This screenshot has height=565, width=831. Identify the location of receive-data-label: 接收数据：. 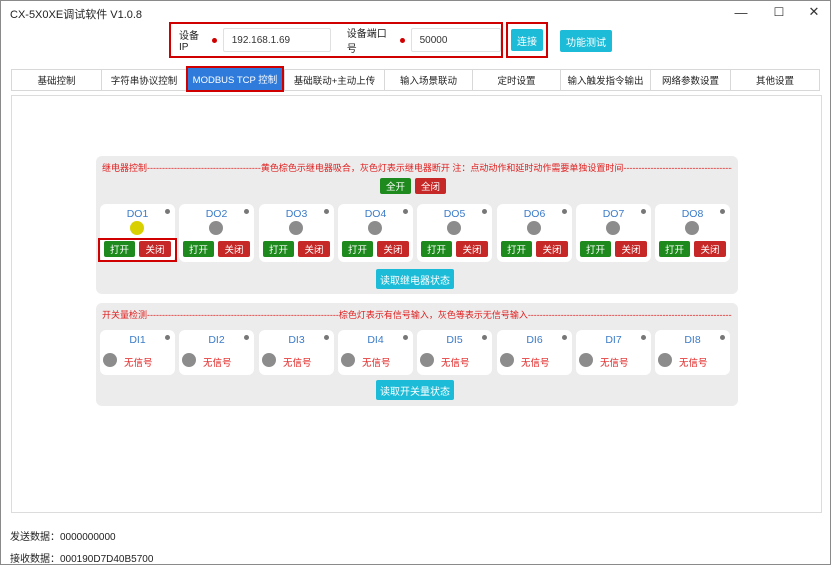
(35, 559).